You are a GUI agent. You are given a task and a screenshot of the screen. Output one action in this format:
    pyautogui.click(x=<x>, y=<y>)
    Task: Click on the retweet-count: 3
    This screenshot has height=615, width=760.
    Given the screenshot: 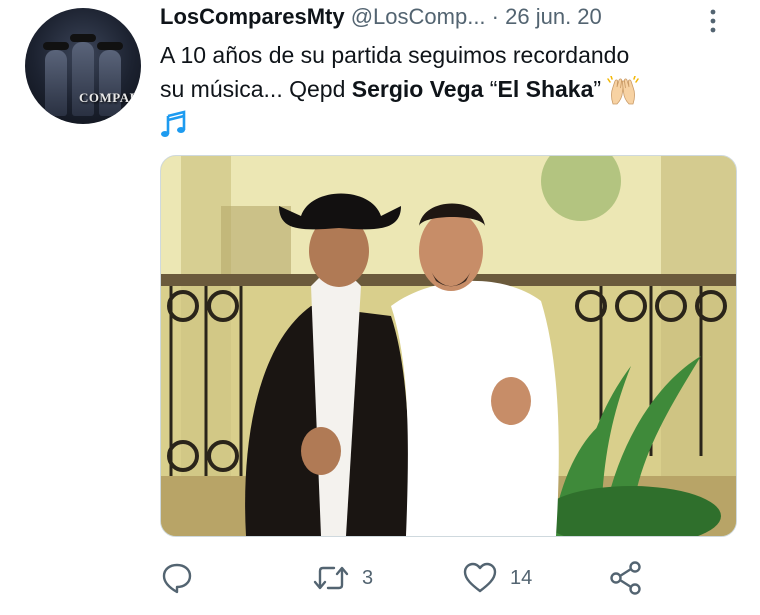 What is the action you would take?
    pyautogui.click(x=368, y=577)
    